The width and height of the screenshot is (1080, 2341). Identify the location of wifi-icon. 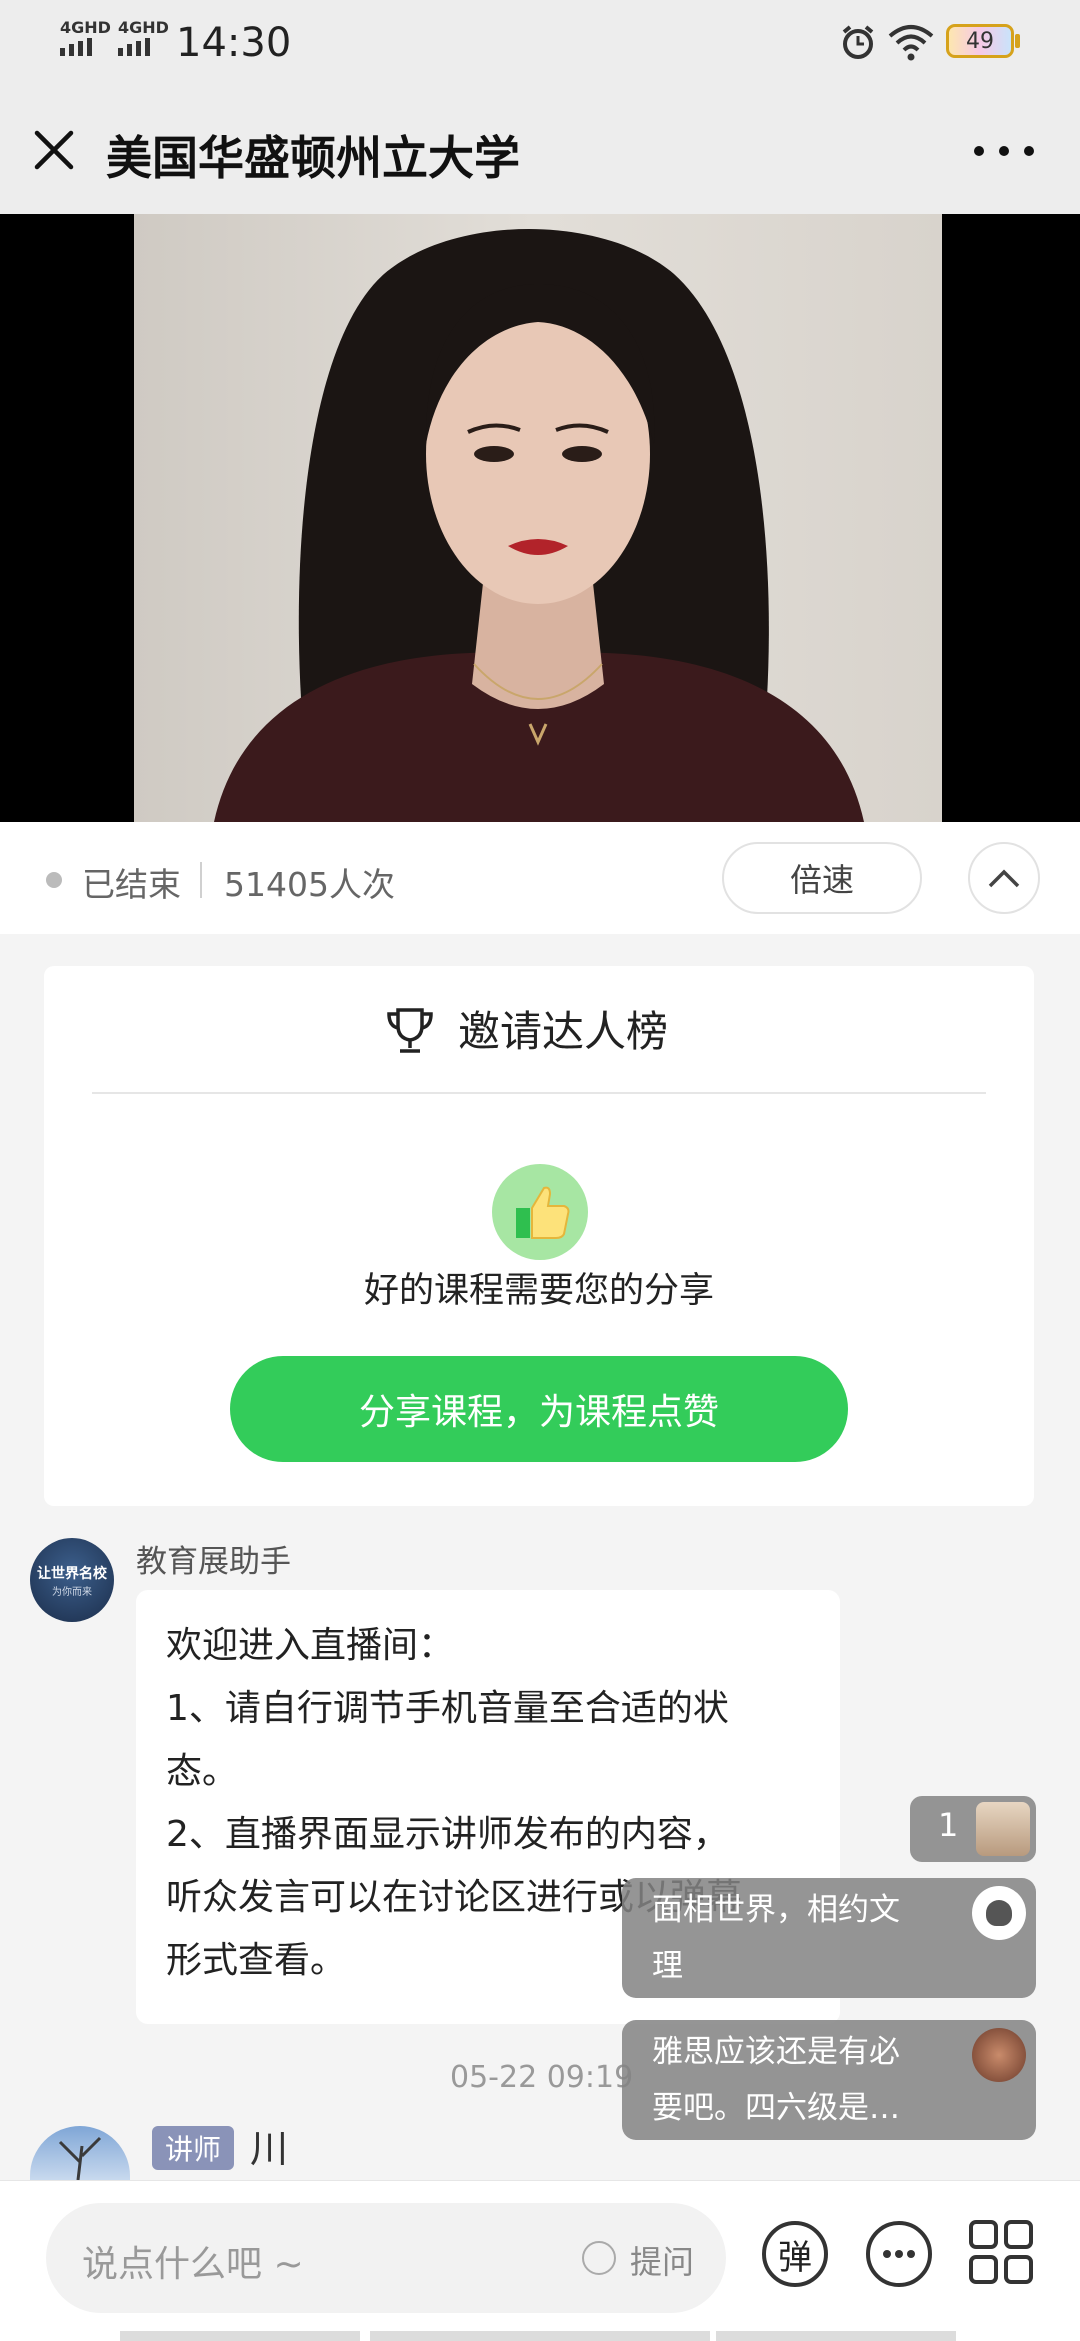
(911, 43).